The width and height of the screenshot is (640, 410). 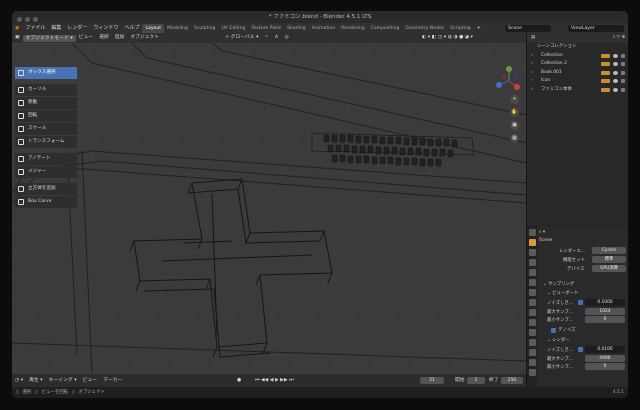 I want to click on editor-type-icon: ▣, so click(x=17, y=38).